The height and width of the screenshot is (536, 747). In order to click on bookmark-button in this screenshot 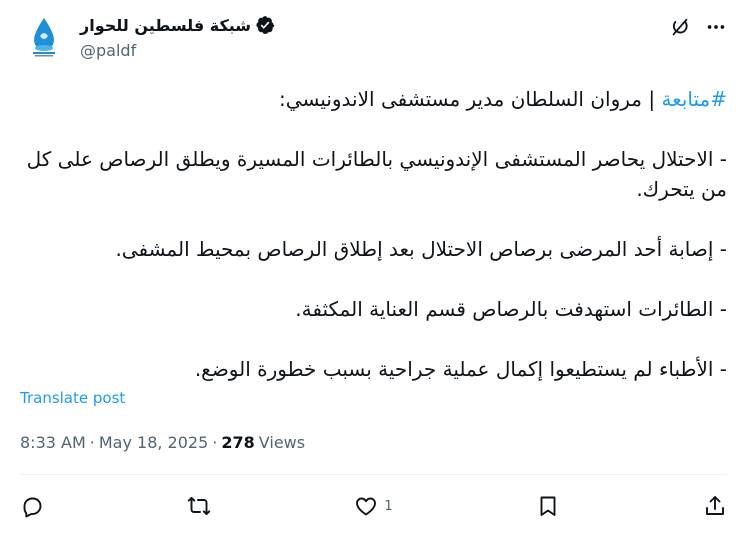, I will do `click(548, 506)`.